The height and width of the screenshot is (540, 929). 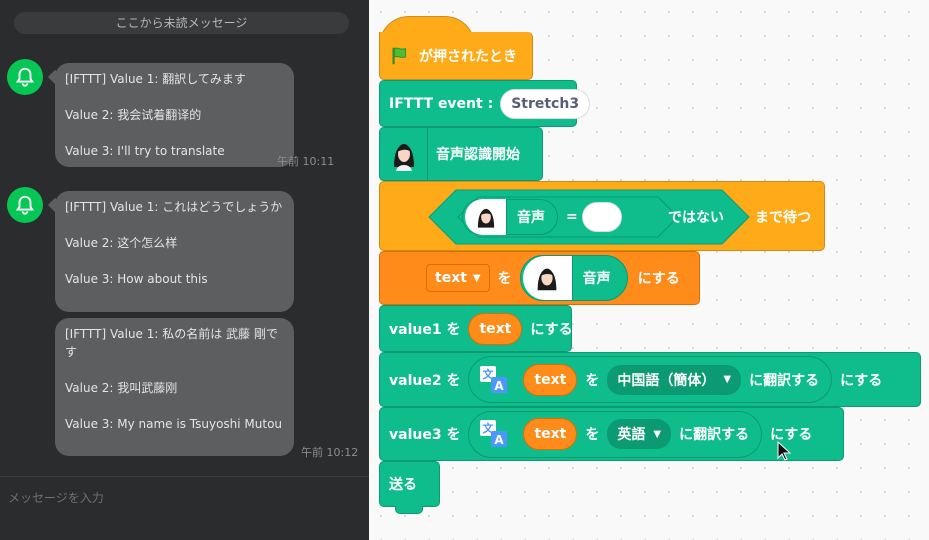 I want to click on message-timestamp: 午前 10:11, so click(x=306, y=161).